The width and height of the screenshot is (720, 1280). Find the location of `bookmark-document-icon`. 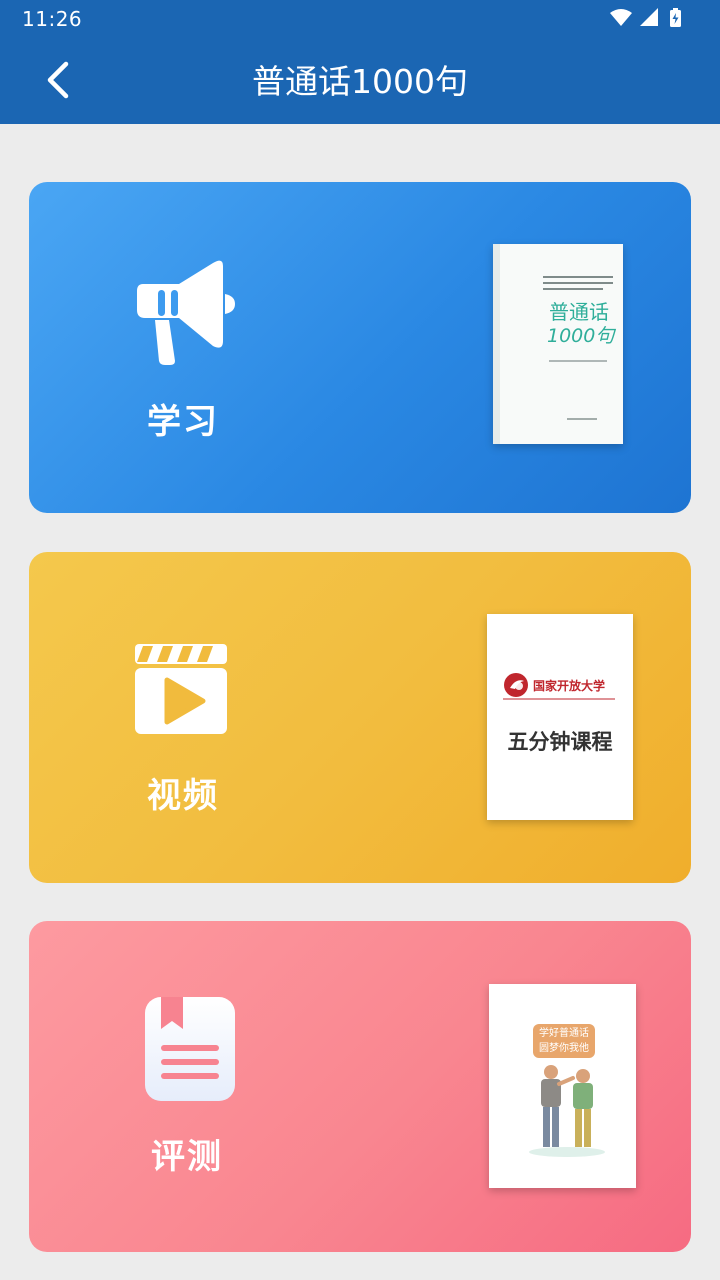

bookmark-document-icon is located at coordinates (190, 1049).